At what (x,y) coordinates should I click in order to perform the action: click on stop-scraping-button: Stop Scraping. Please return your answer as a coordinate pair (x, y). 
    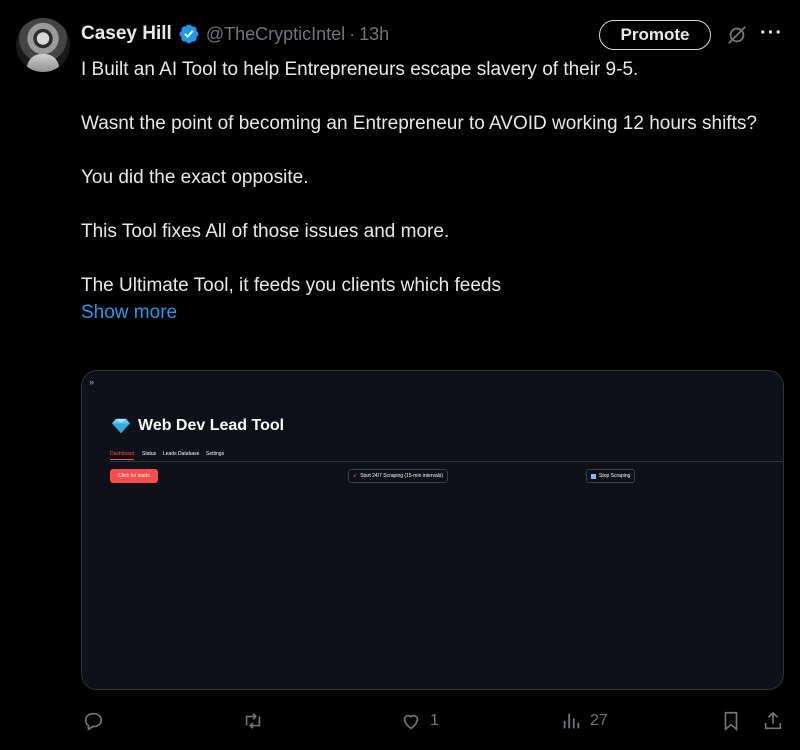
    Looking at the image, I should click on (611, 476).